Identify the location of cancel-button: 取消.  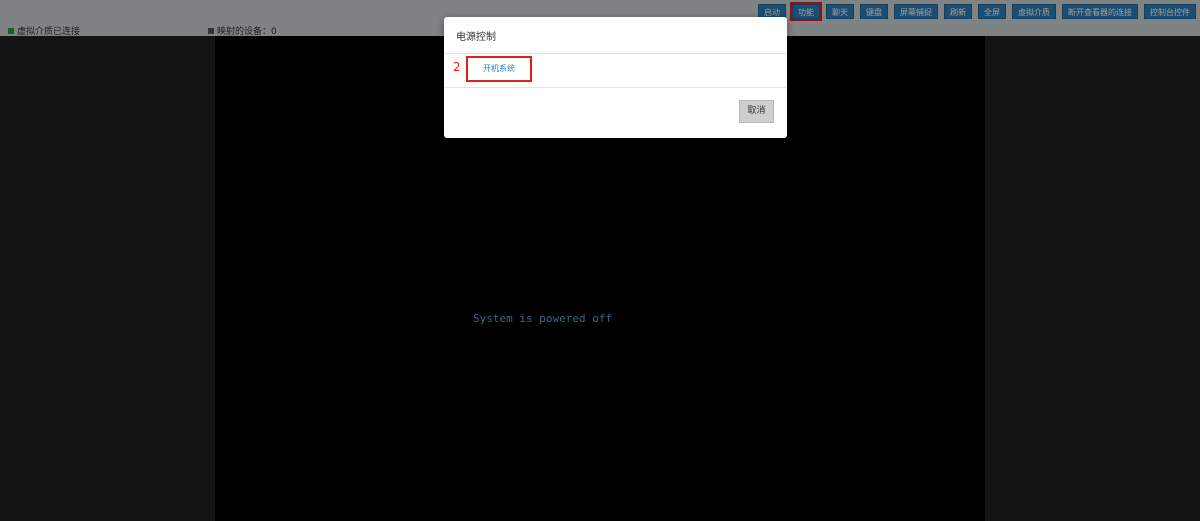
(756, 111).